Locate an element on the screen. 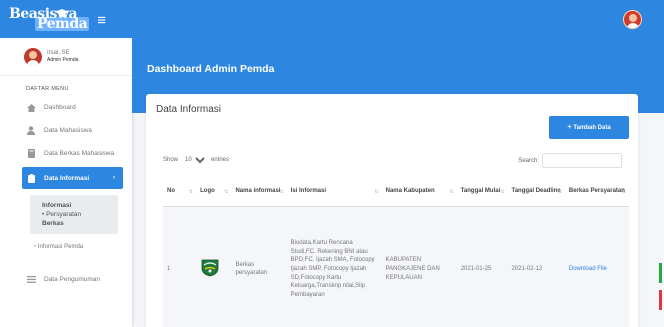 This screenshot has width=664, height=327. brand-bar: Beasiswa Pemda ≡ is located at coordinates (66, 19).